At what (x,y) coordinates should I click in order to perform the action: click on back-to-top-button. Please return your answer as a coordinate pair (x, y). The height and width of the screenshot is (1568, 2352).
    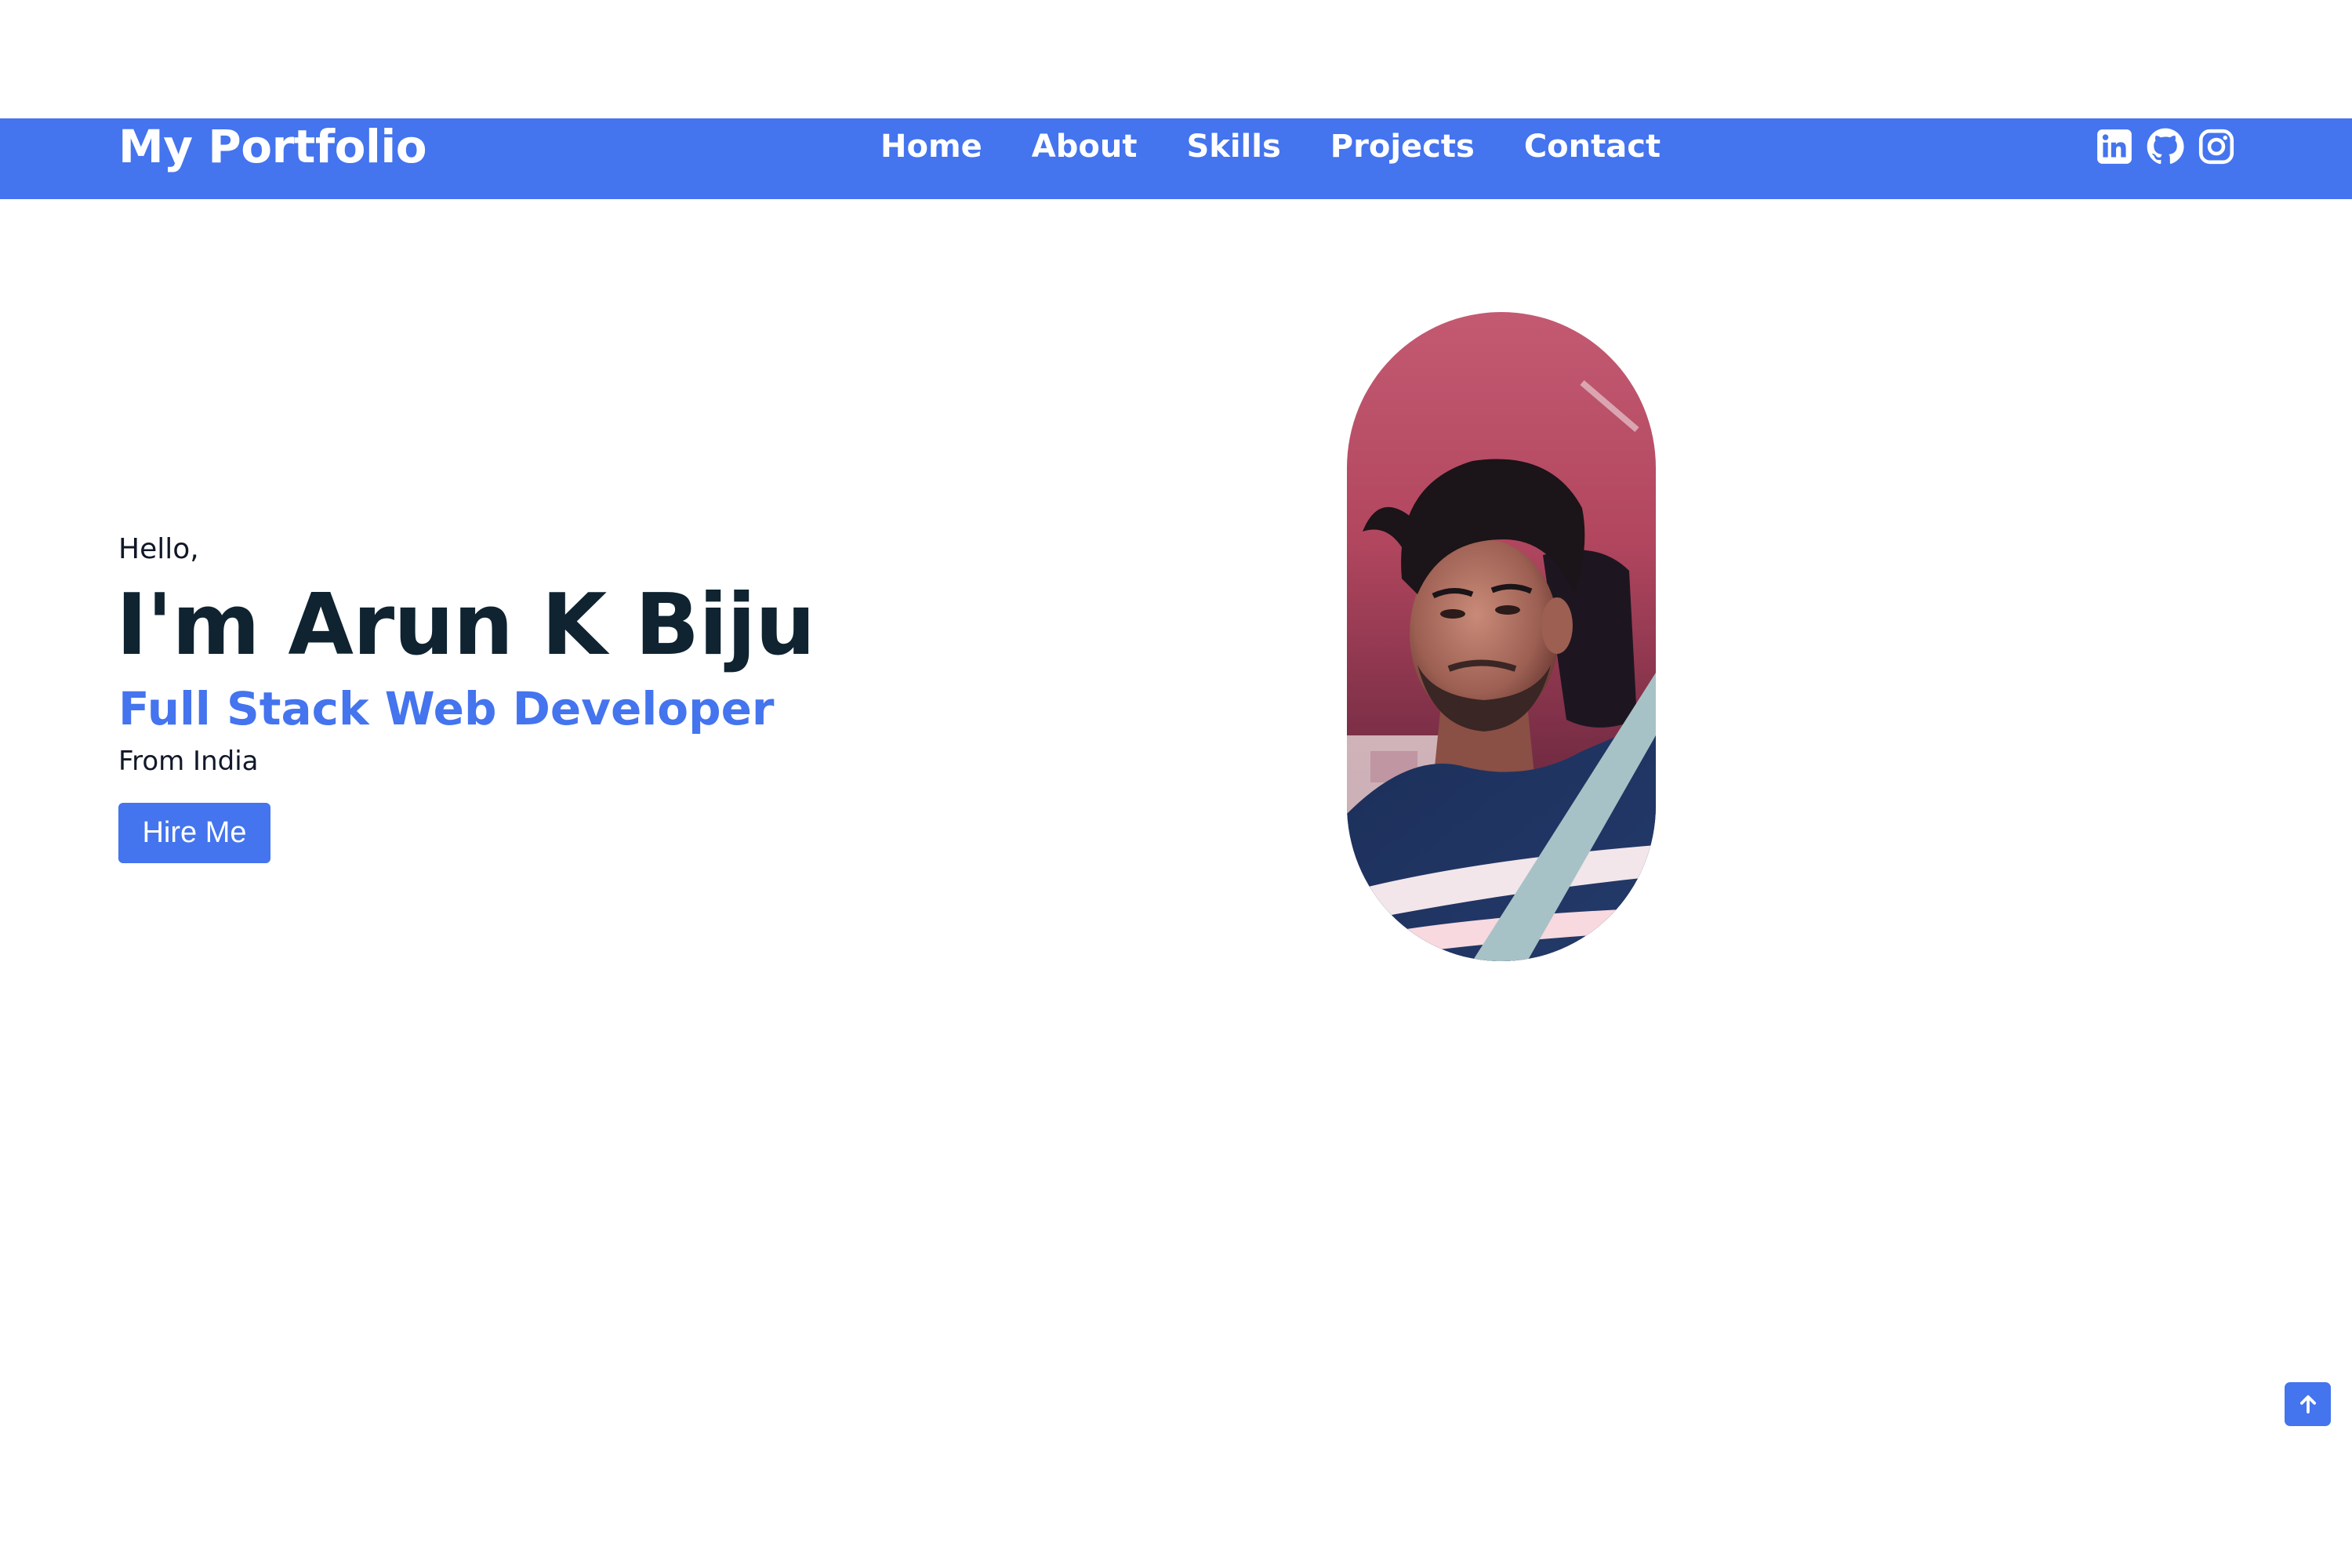
    Looking at the image, I should click on (2308, 1404).